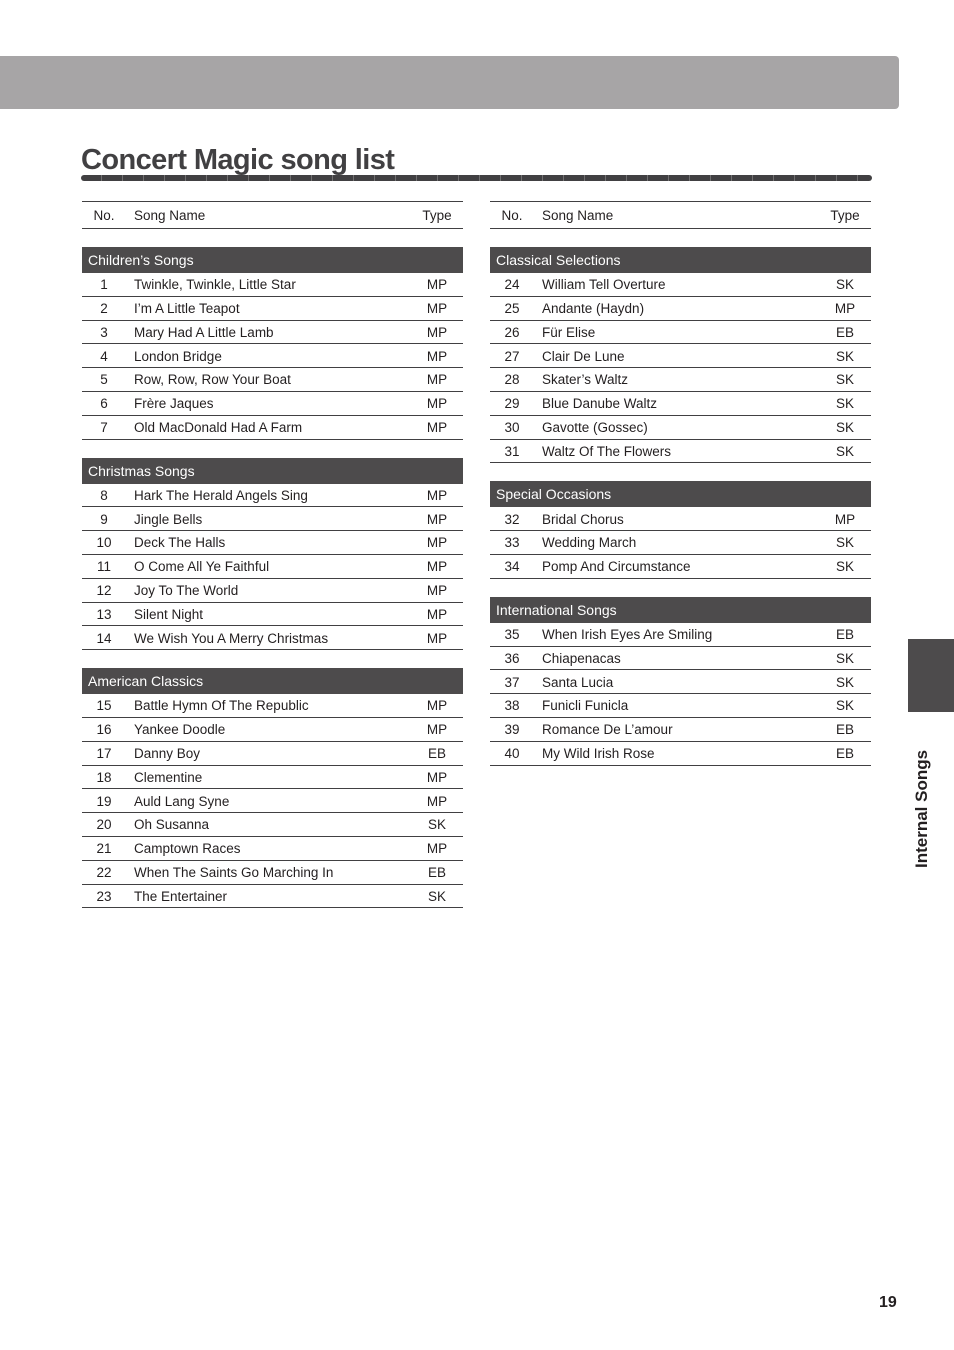 This screenshot has width=954, height=1350. Describe the element at coordinates (218, 428) in the screenshot. I see `song-name: Old MacDonald Had A Farm` at that location.